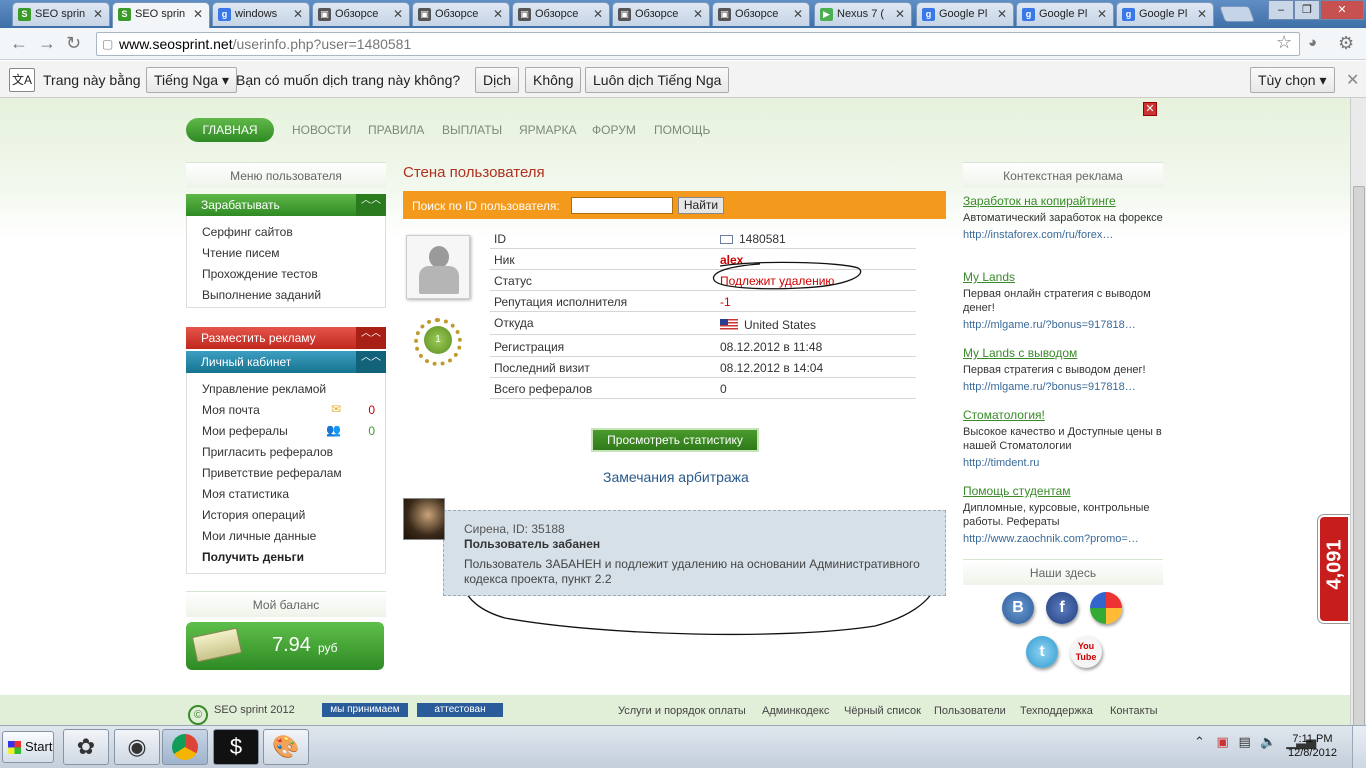  I want to click on arbitrage-link: Замечания арбитража, so click(676, 477).